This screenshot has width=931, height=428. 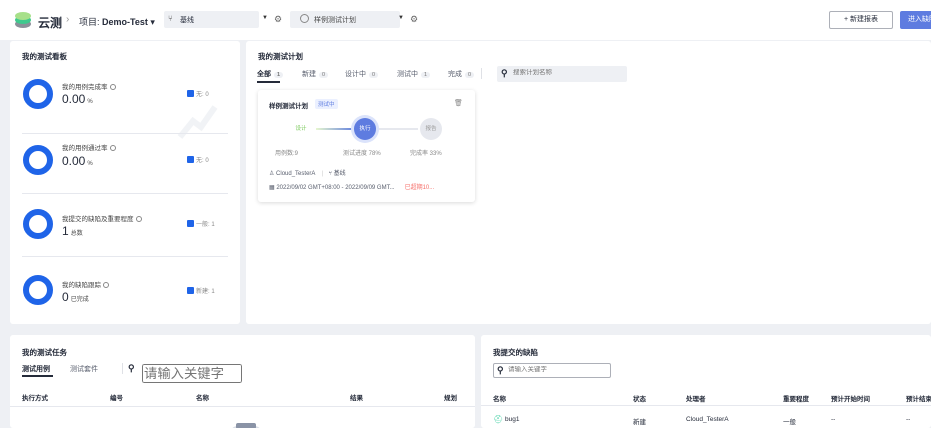 I want to click on case-count: 用例数:9, so click(x=287, y=154).